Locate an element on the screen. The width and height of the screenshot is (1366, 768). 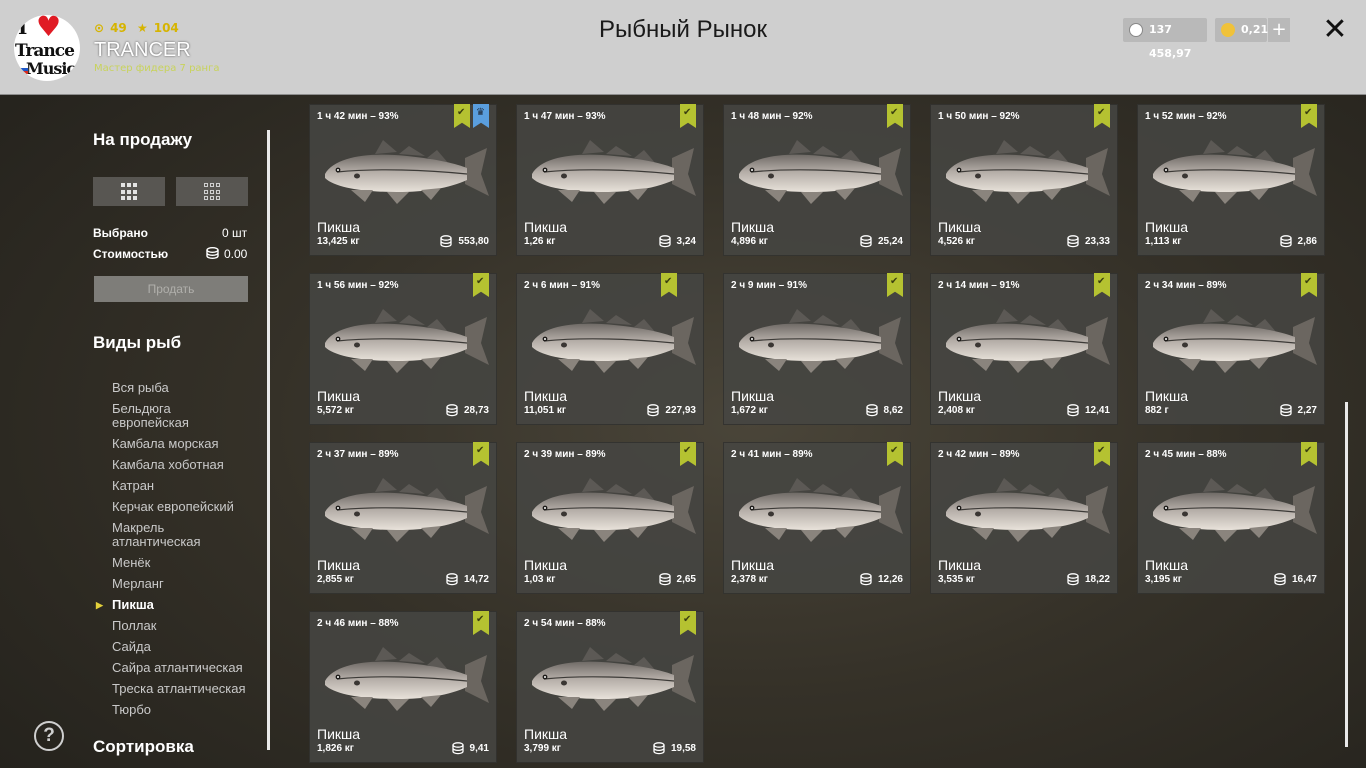
fish-price: 2,86 is located at coordinates (1307, 241).